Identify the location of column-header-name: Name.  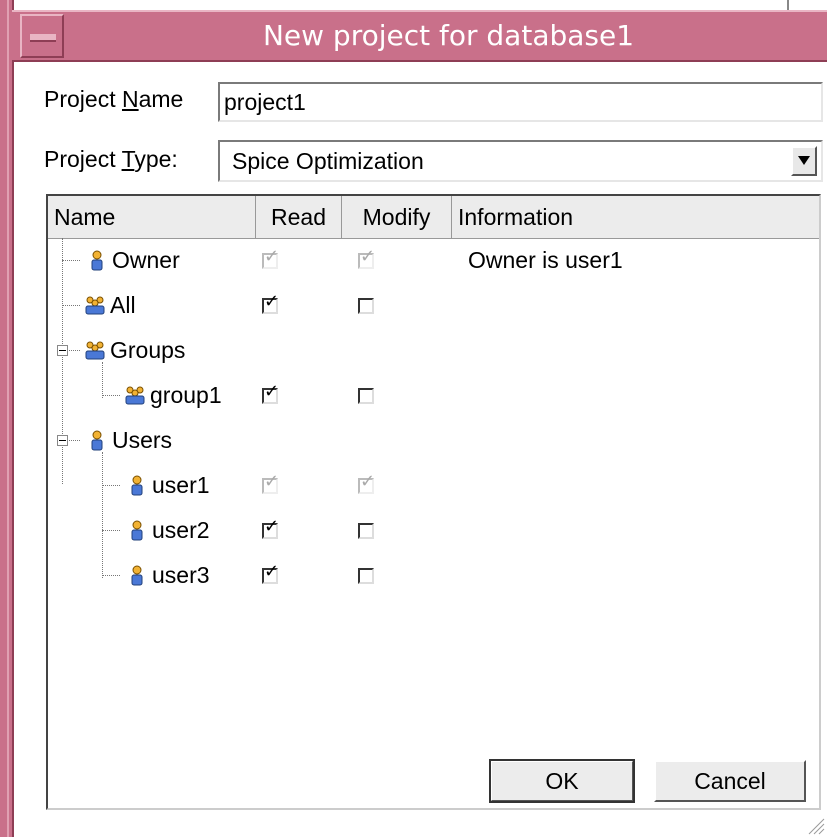
(152, 217).